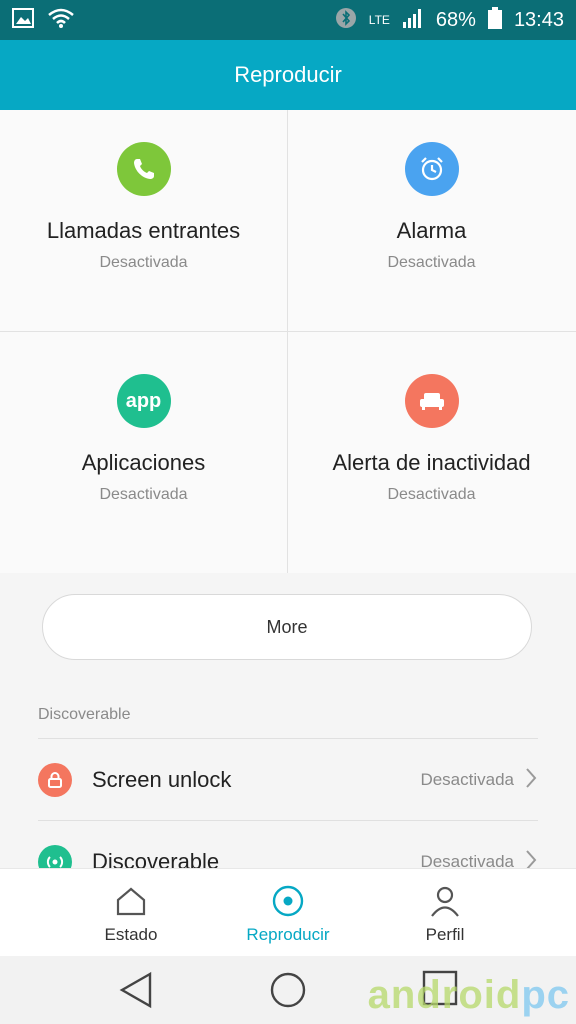  I want to click on battery-icon, so click(494, 20).